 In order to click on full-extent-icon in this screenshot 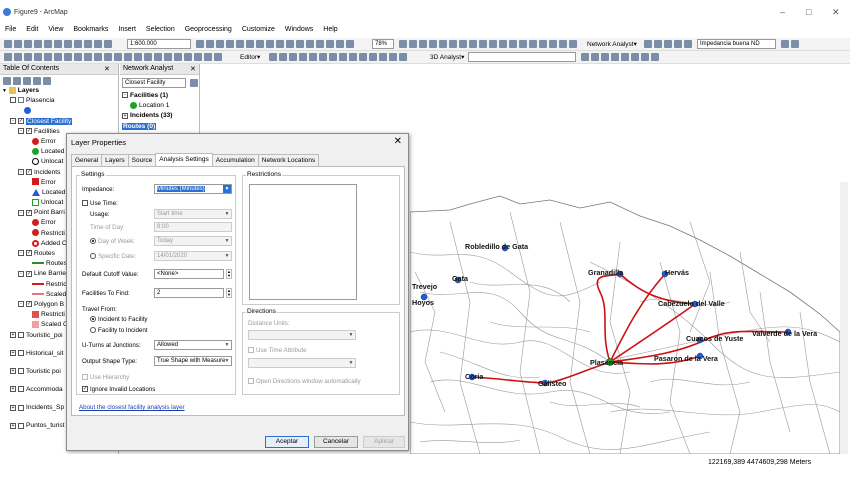, I will do `click(38, 57)`.